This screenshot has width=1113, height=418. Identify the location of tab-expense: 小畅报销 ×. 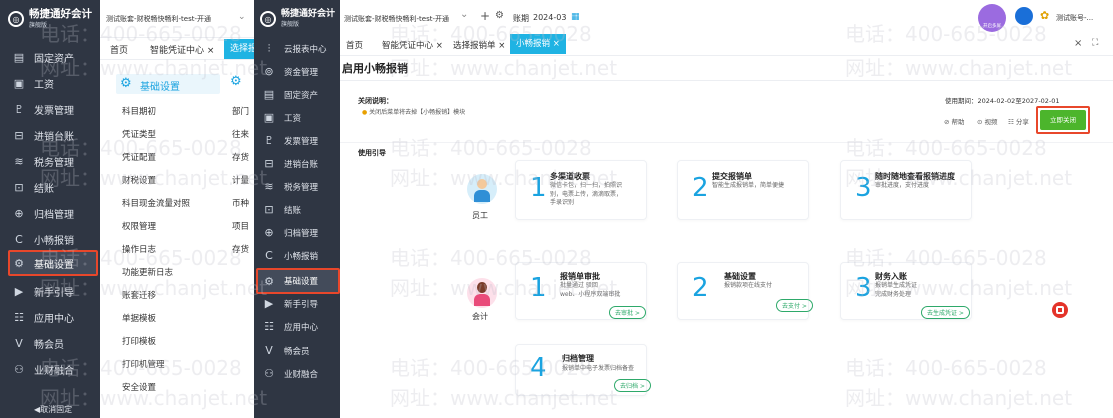
(538, 44).